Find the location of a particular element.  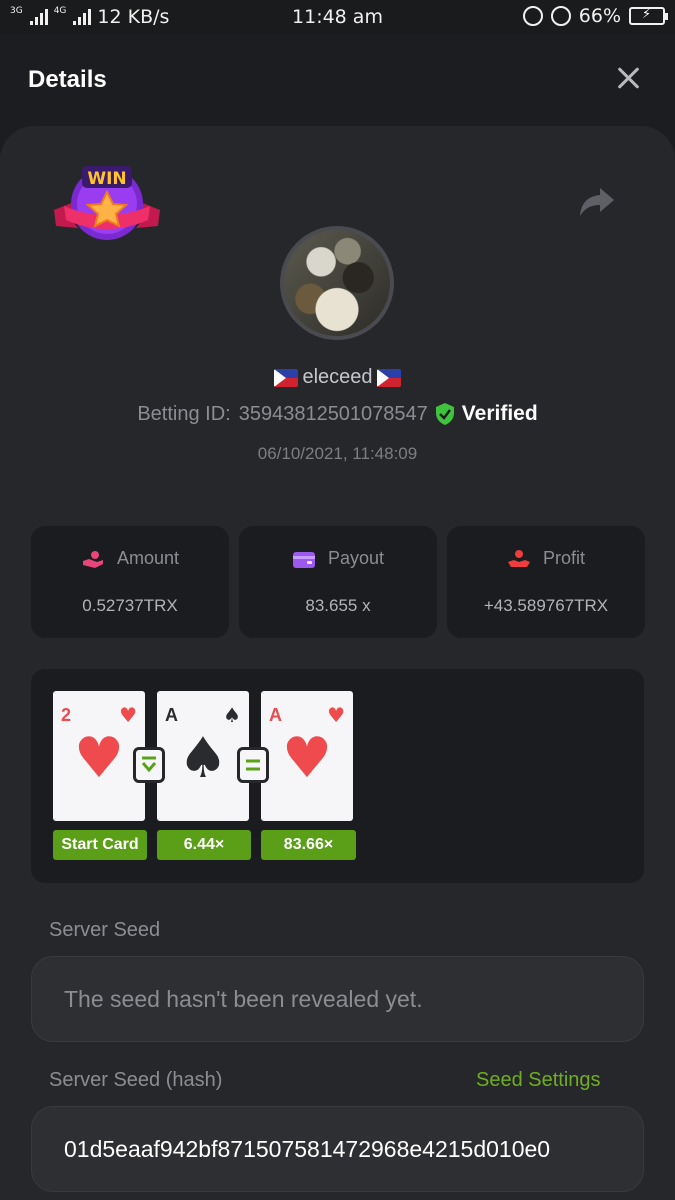

battery-percent: 66% is located at coordinates (599, 16).